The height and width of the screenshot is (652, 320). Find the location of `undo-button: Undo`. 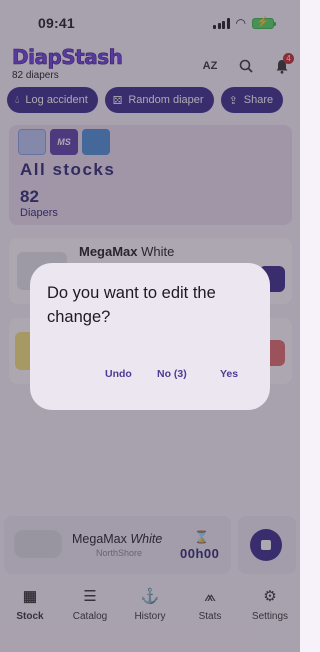

undo-button: Undo is located at coordinates (118, 374).